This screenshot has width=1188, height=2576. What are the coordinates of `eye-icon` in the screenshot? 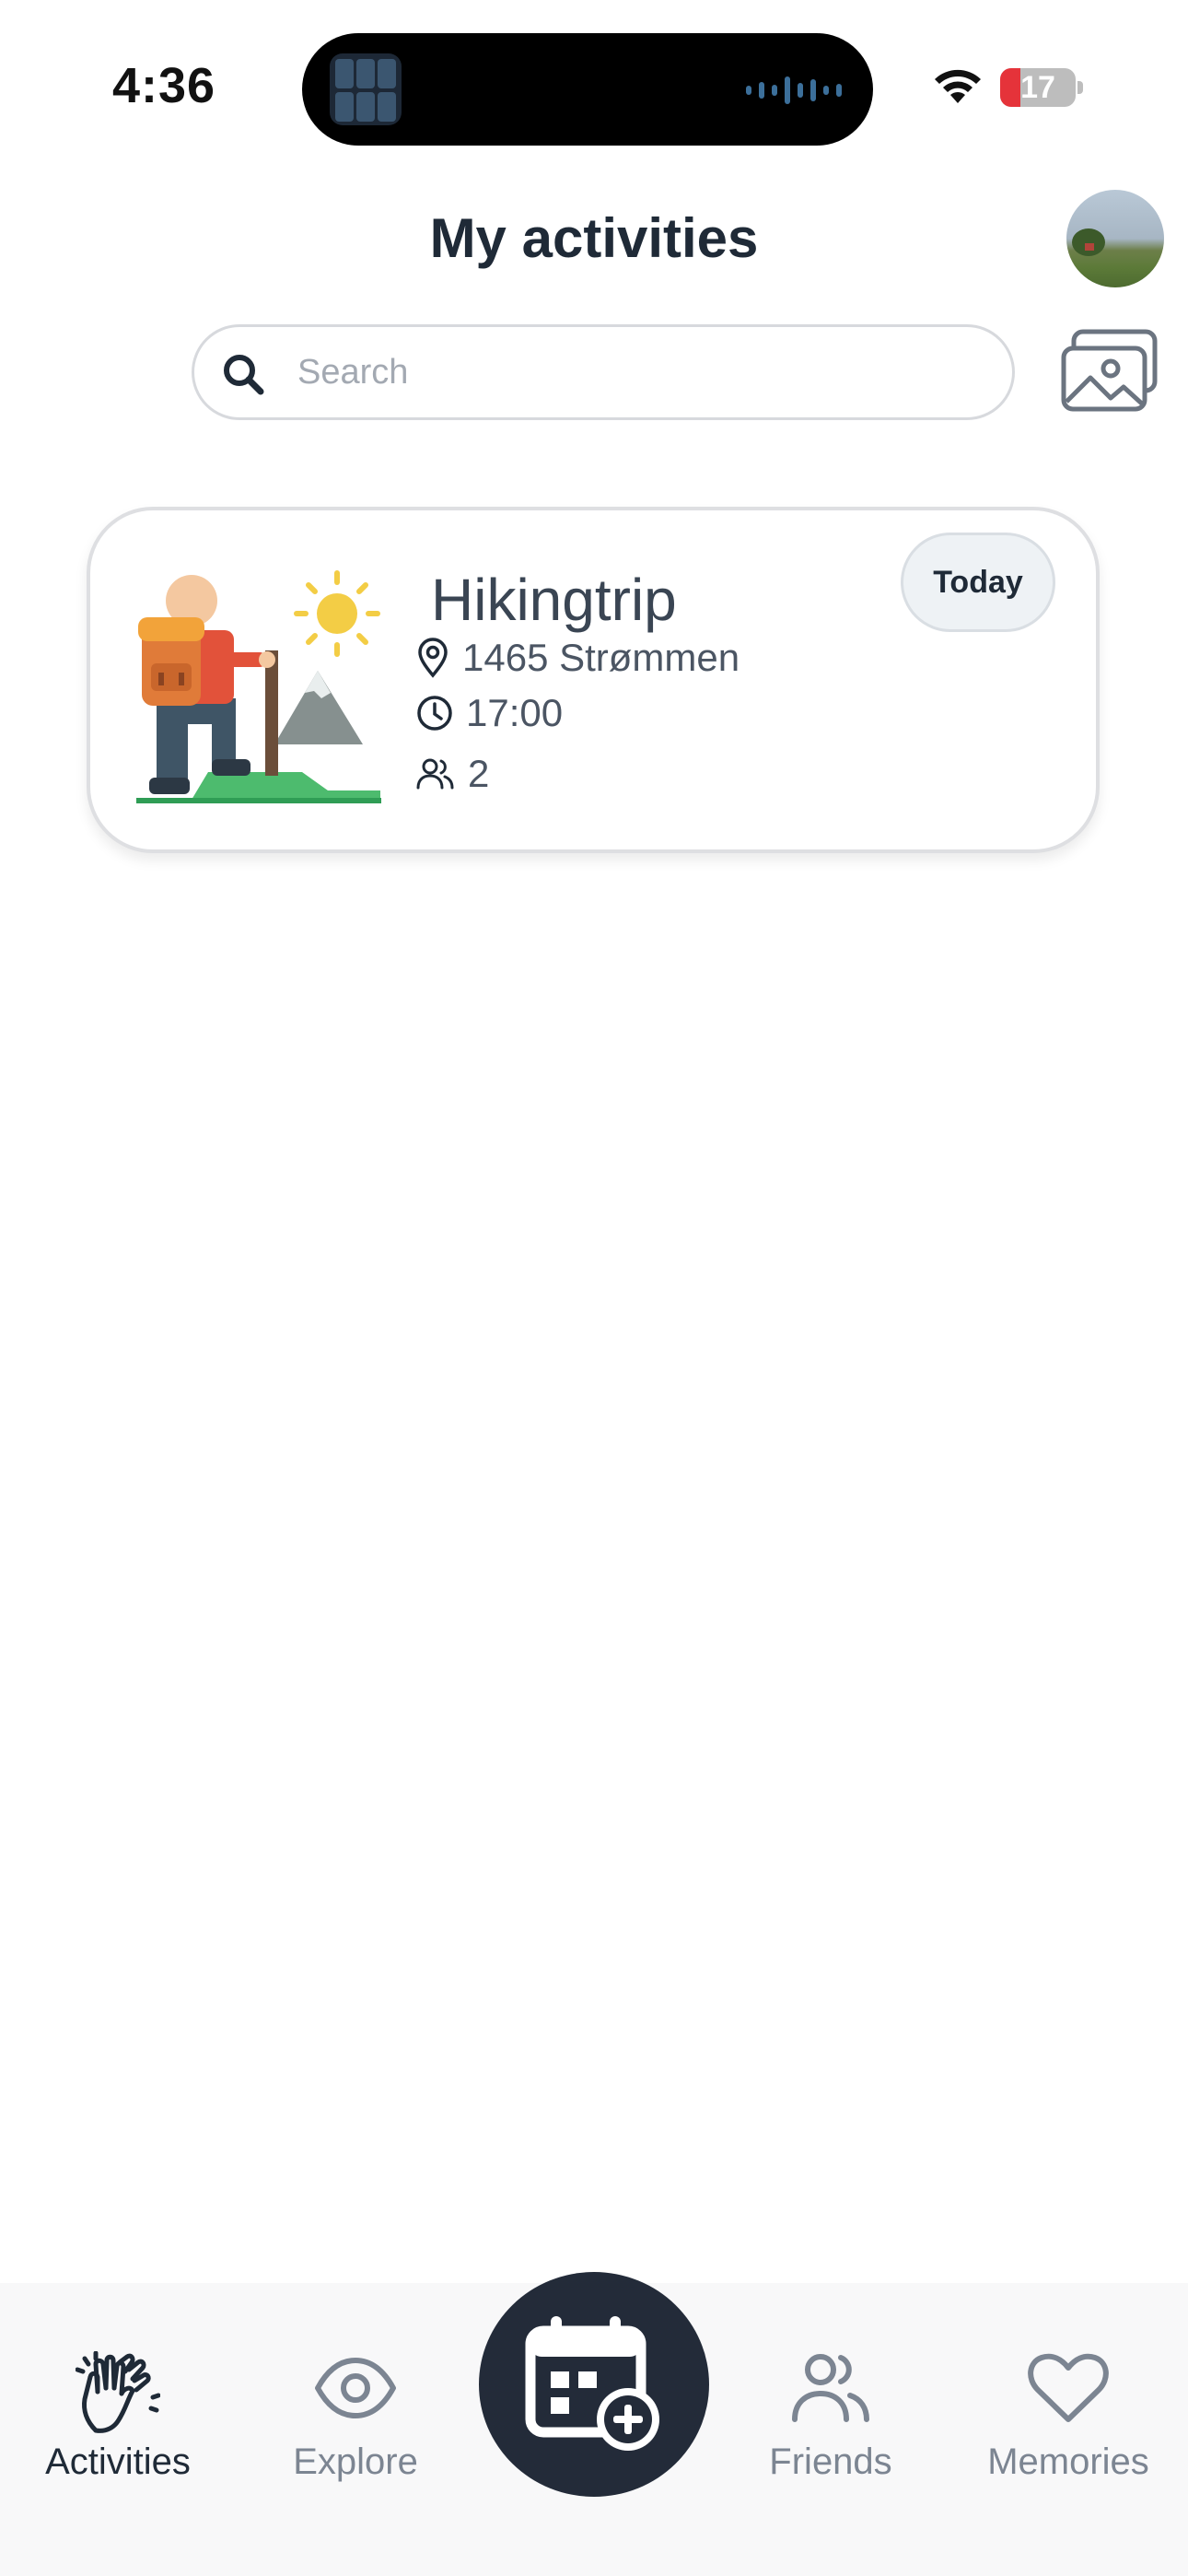 It's located at (355, 2388).